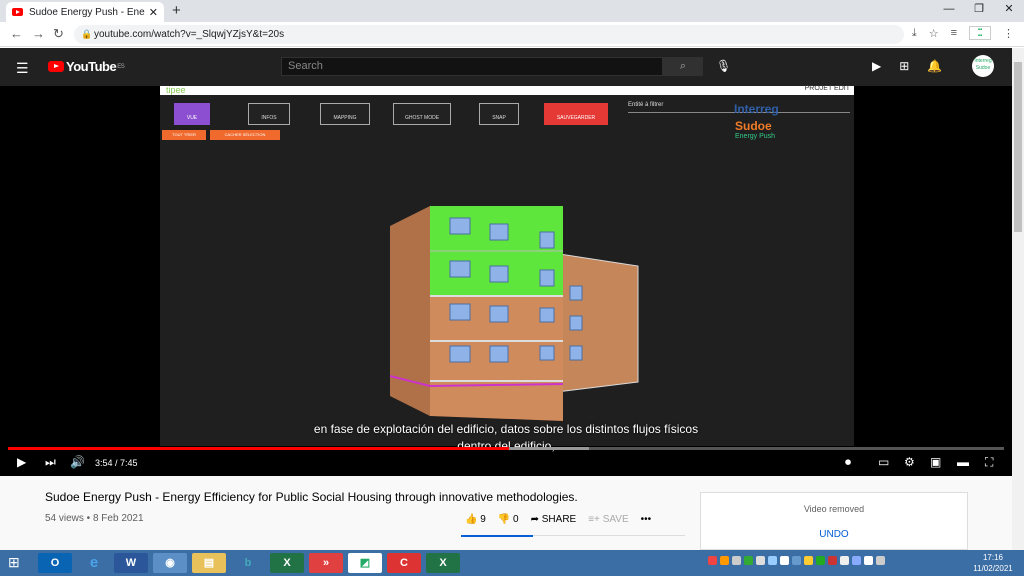 This screenshot has height=576, width=1024. Describe the element at coordinates (189, 34) in the screenshot. I see `url-text: youtube.com/watch?v=_SlqwjYZjsY&t=20s` at that location.